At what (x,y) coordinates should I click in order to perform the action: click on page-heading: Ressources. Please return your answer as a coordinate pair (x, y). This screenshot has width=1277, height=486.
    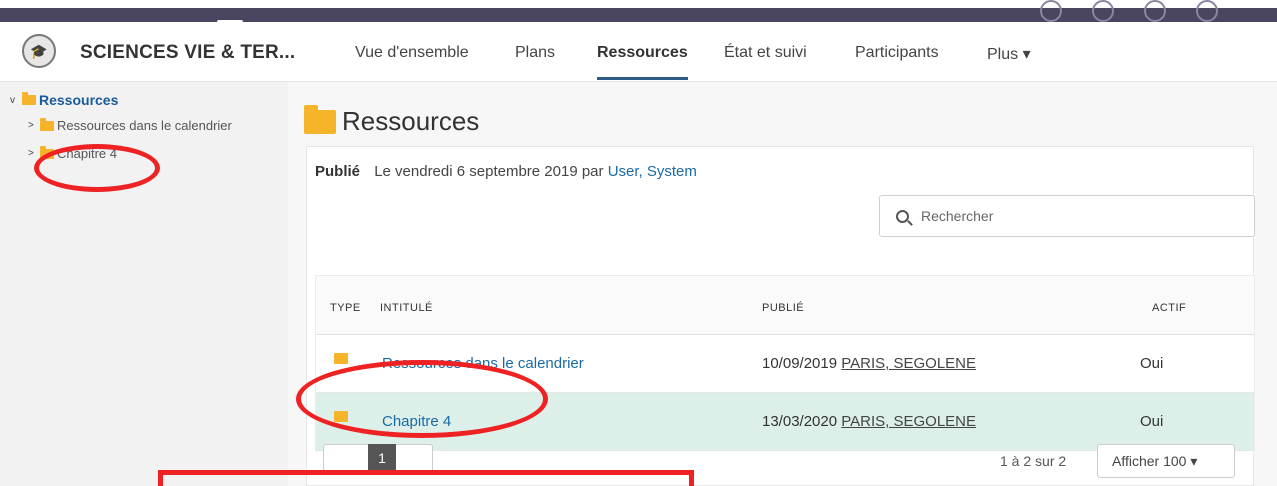
    Looking at the image, I should click on (392, 120).